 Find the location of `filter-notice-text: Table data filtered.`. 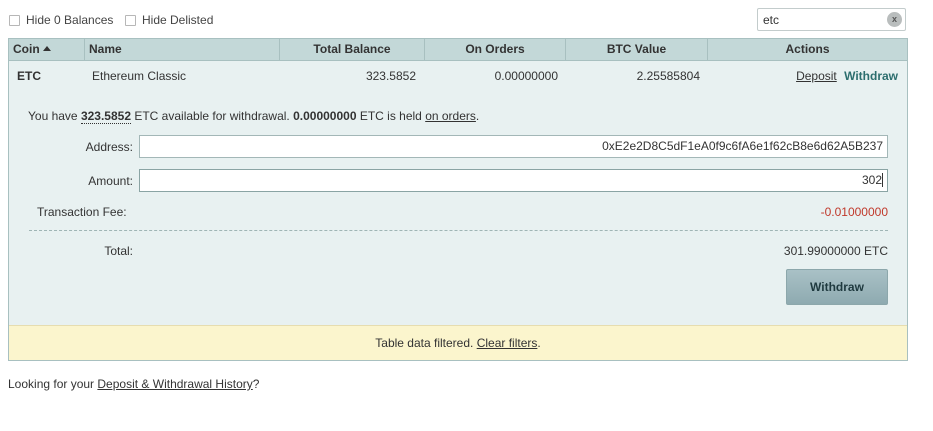

filter-notice-text: Table data filtered. is located at coordinates (426, 343).